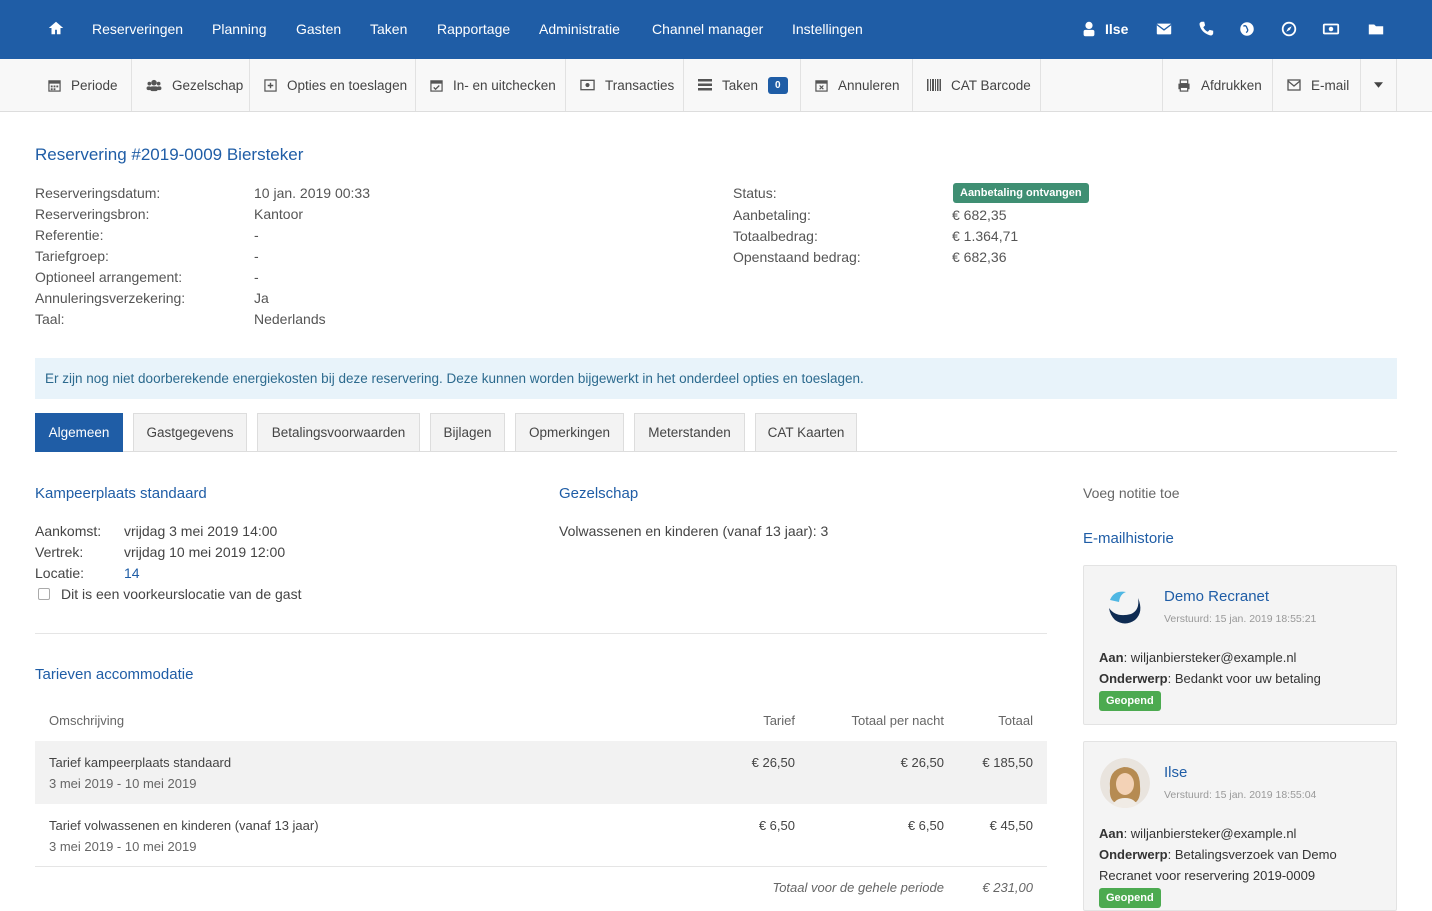 The width and height of the screenshot is (1432, 911). What do you see at coordinates (1247, 29) in the screenshot?
I see `globe-icon` at bounding box center [1247, 29].